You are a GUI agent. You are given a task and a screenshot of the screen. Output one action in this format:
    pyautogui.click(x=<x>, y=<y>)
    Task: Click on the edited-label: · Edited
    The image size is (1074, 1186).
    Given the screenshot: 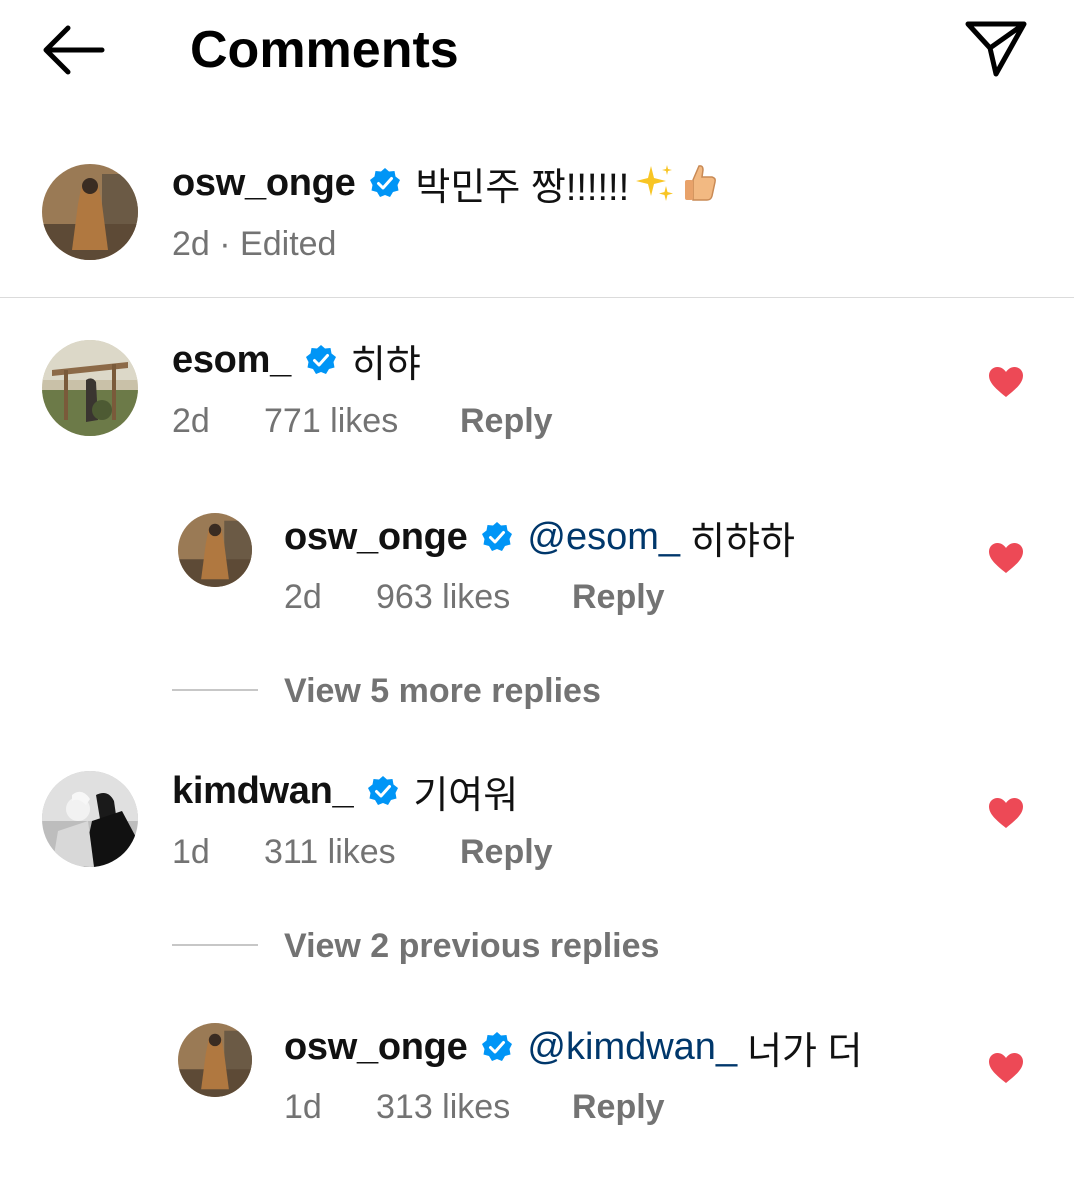 What is the action you would take?
    pyautogui.click(x=278, y=243)
    